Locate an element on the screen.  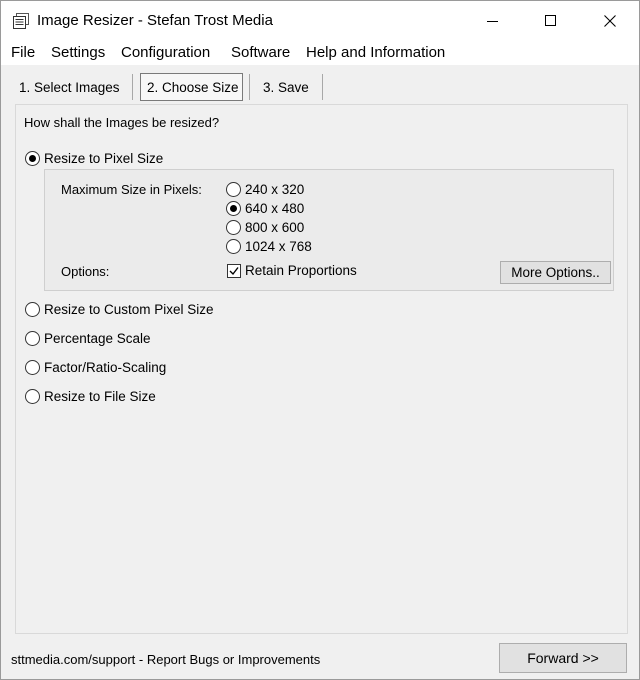
menu-software: Software is located at coordinates (260, 52).